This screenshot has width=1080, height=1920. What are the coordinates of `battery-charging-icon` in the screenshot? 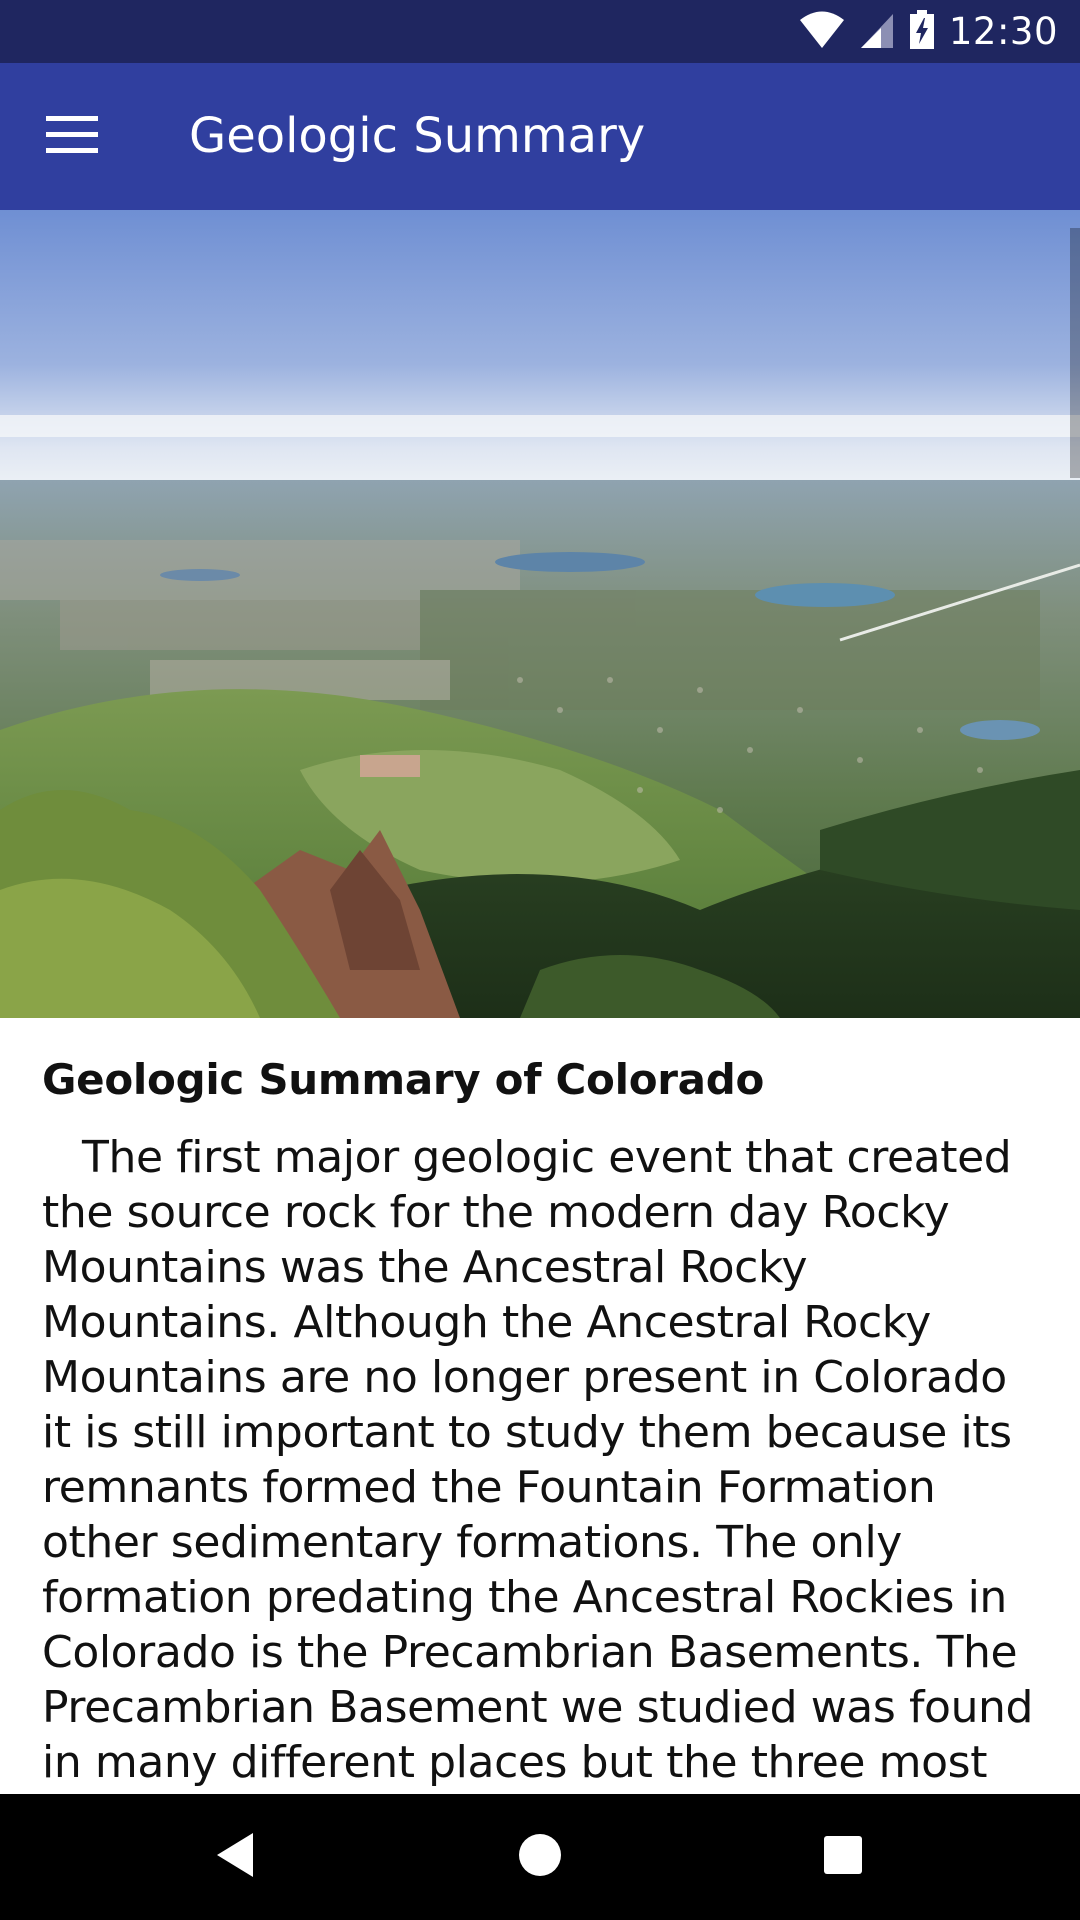 It's located at (922, 31).